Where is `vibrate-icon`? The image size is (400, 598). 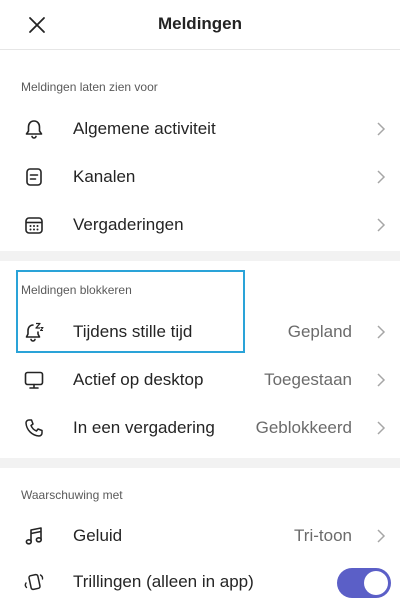
vibrate-icon is located at coordinates (34, 582).